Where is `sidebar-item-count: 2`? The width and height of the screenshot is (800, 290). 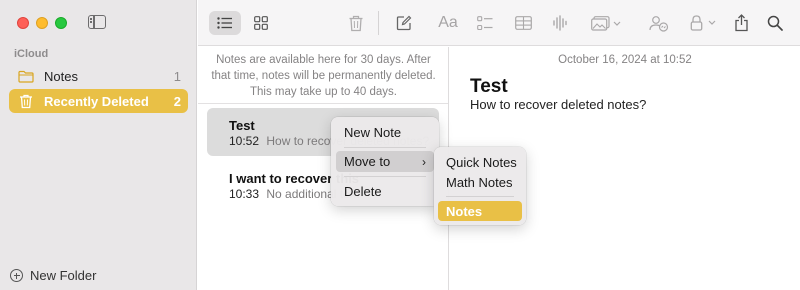 sidebar-item-count: 2 is located at coordinates (177, 101).